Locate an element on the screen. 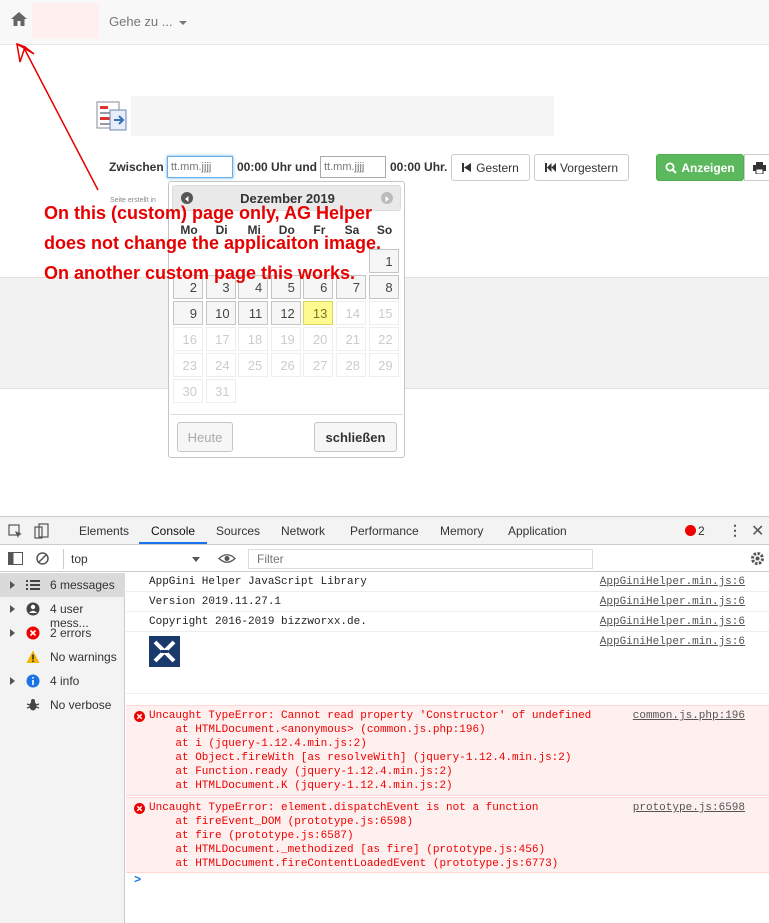 The height and width of the screenshot is (923, 769). calendar-day: 13 is located at coordinates (318, 313).